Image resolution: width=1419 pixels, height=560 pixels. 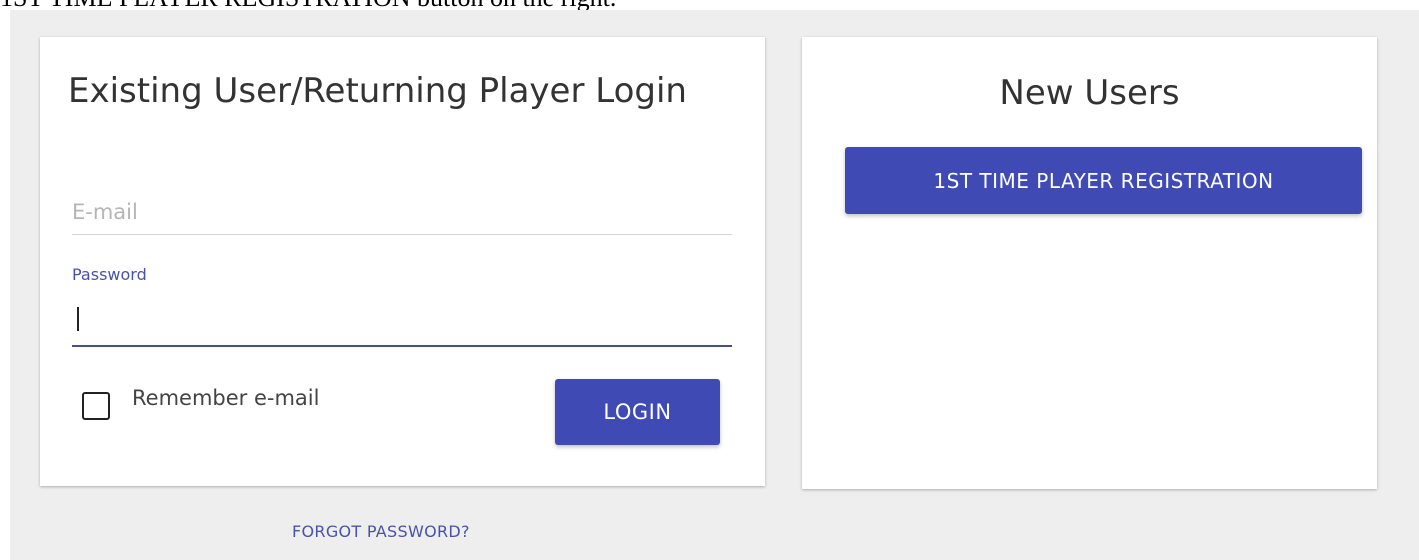 I want to click on remember-email-checkbox, so click(x=96, y=406).